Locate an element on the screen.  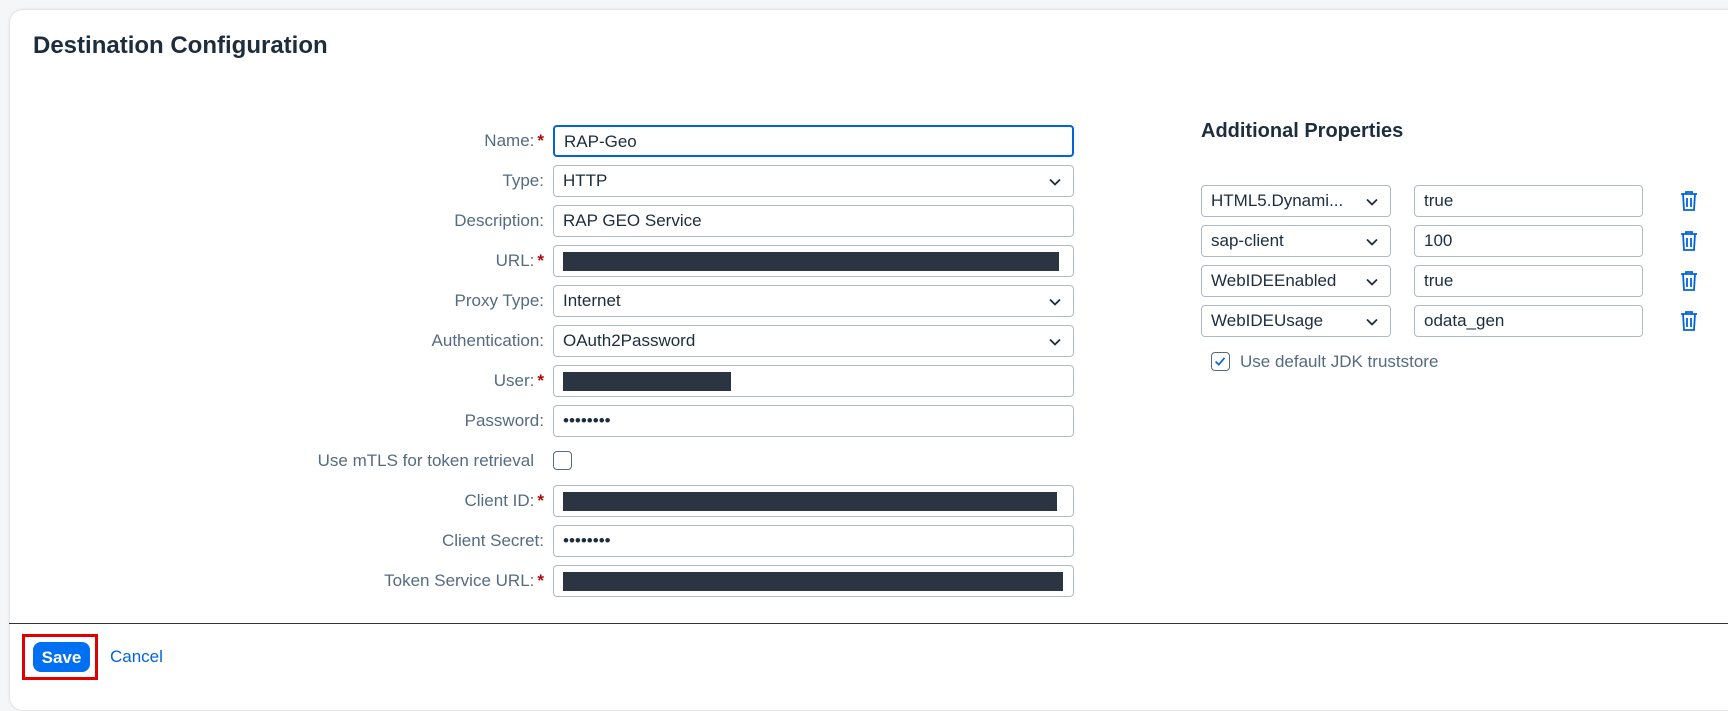
mtls-row: Use mTLS for token retrieval is located at coordinates (537, 461).